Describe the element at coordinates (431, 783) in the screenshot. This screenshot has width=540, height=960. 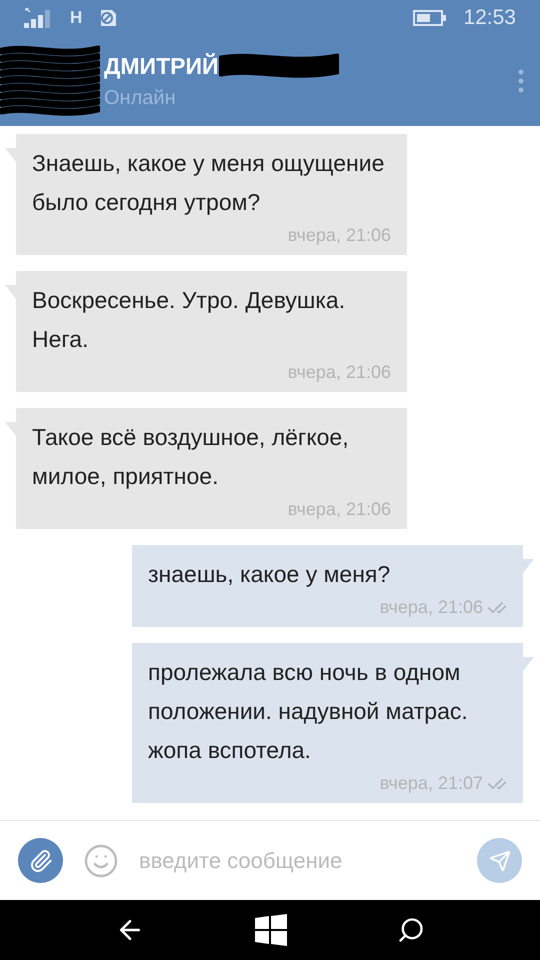
I see `message-time: вчера, 21:07` at that location.